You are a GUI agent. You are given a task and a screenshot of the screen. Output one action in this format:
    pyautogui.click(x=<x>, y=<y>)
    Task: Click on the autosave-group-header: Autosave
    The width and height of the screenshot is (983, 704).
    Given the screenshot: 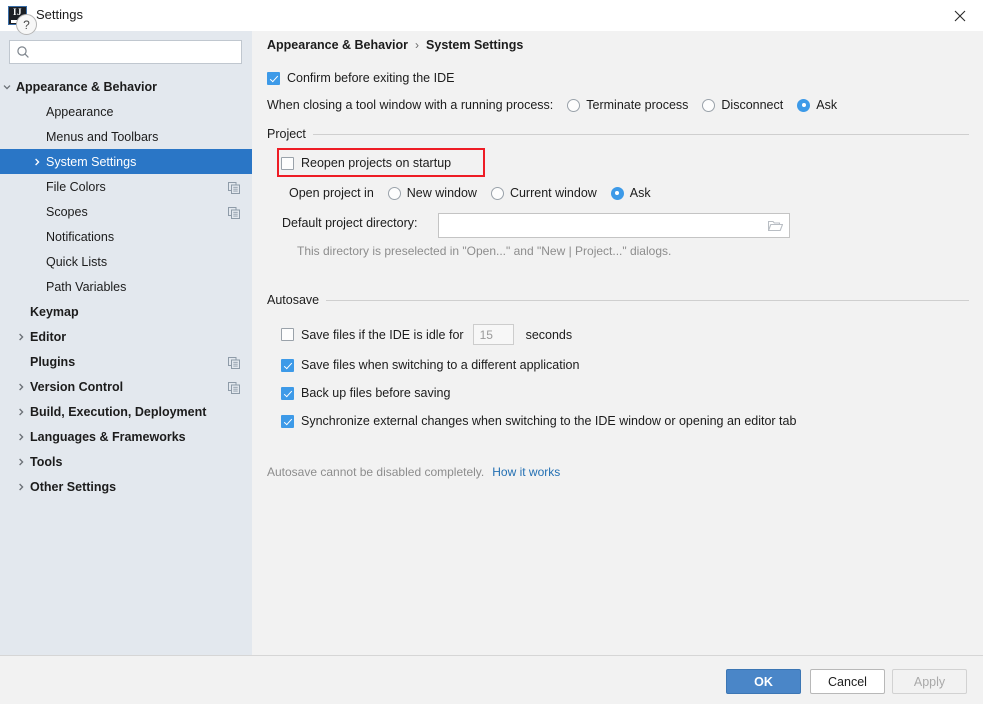 What is the action you would take?
    pyautogui.click(x=618, y=300)
    